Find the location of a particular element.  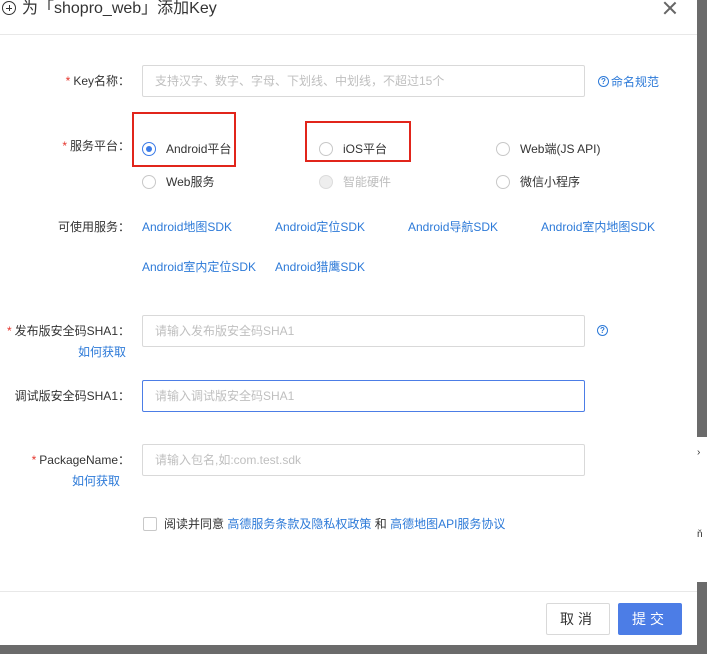

debug-sha1-label: 调试版安全码SHA1： is located at coordinates (72, 396).